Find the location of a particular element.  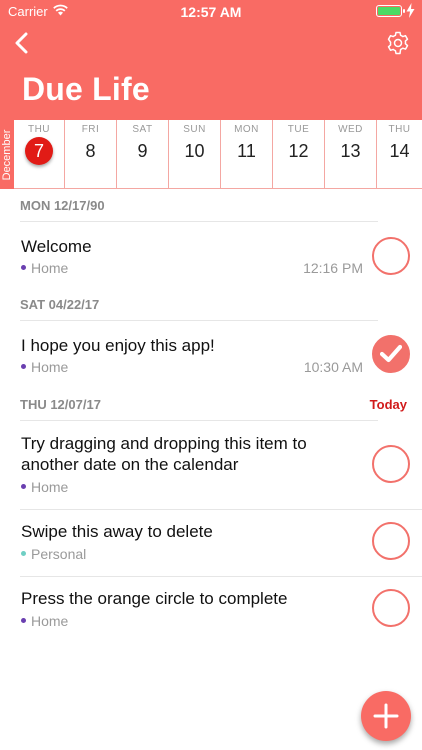

item-time: 12:16 PM is located at coordinates (333, 268).